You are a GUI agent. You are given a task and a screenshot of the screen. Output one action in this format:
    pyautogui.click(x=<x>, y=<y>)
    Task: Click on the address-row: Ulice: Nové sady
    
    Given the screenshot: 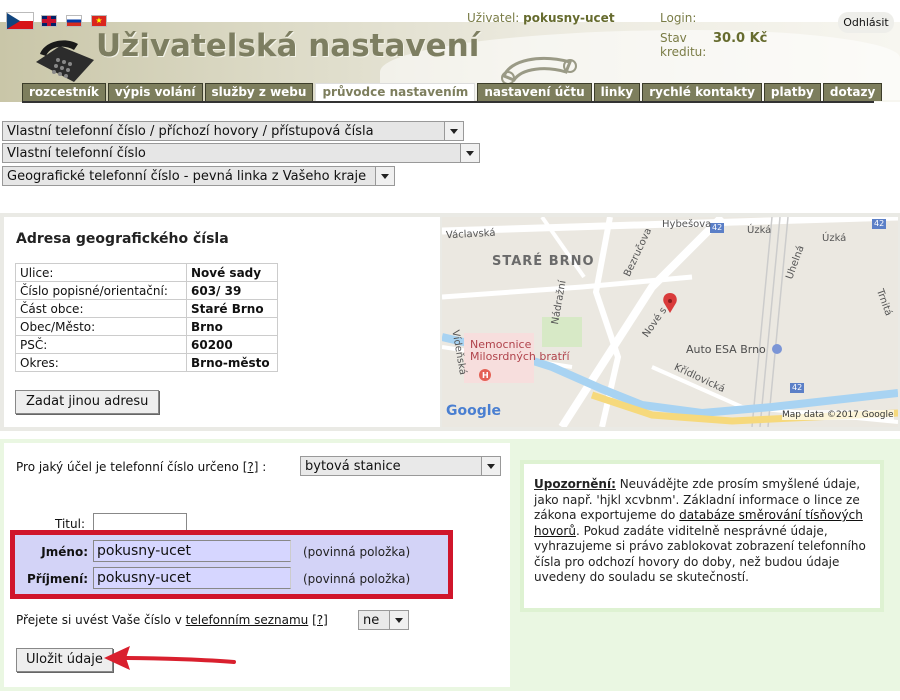 What is the action you would take?
    pyautogui.click(x=146, y=272)
    